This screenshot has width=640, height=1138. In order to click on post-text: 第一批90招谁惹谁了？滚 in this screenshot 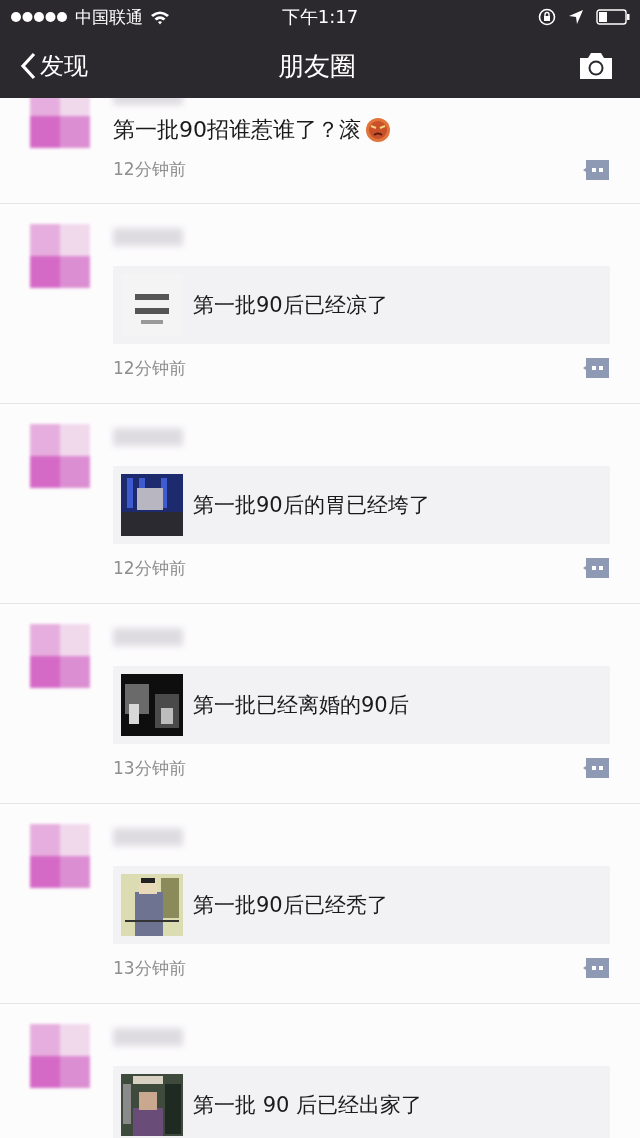, I will do `click(237, 130)`.